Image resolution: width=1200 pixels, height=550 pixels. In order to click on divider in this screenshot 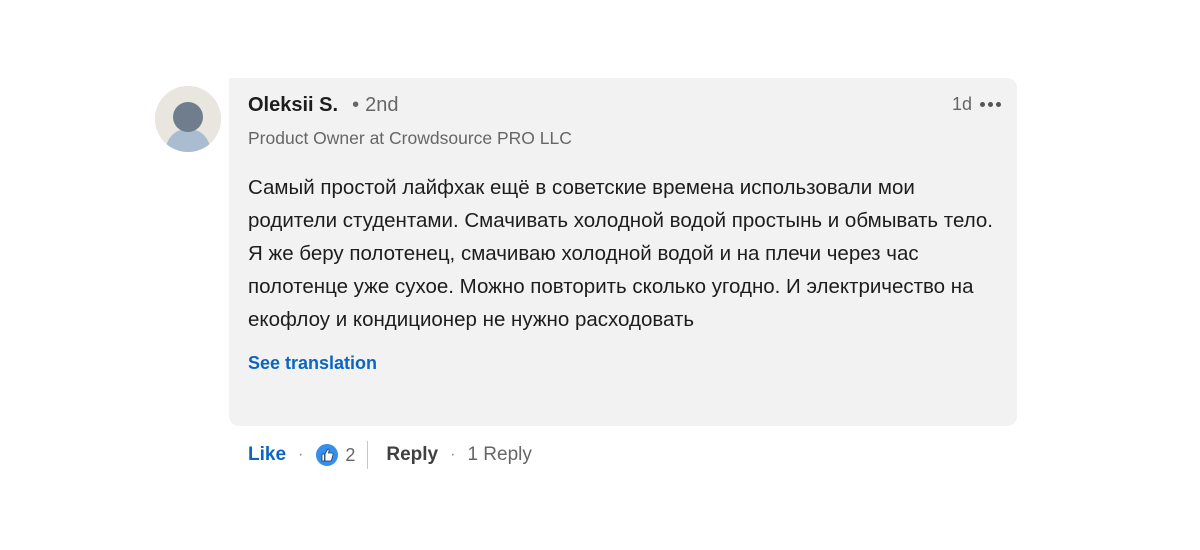, I will do `click(368, 455)`.